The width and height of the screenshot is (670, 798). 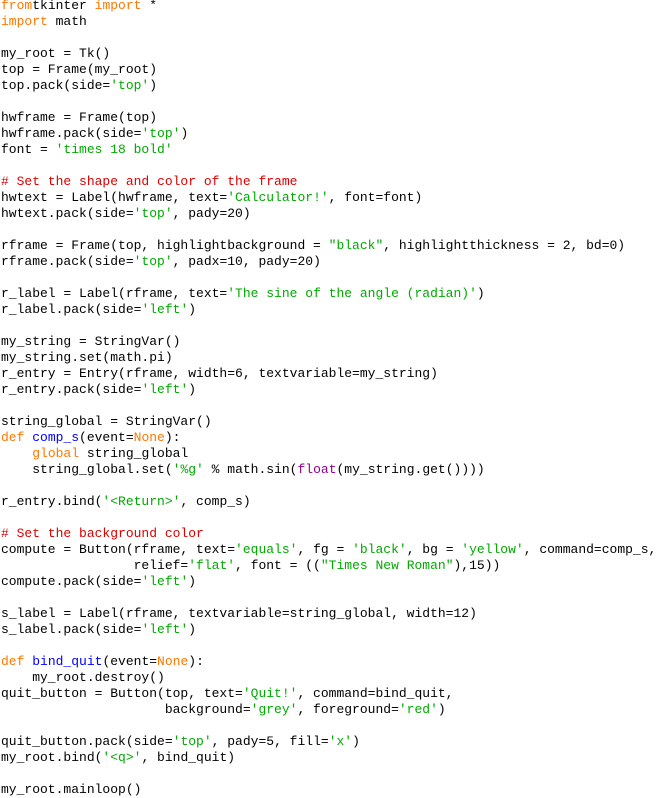 I want to click on code-line: fromtkinter import *, so click(x=328, y=7).